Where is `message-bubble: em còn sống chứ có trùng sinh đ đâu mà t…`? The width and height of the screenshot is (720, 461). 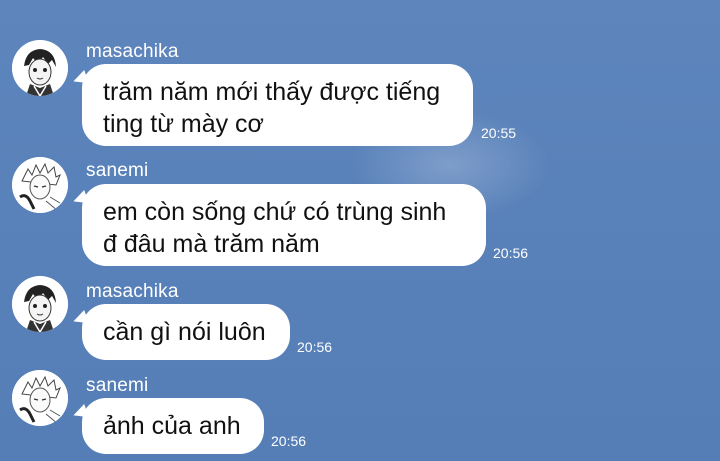
message-bubble: em còn sống chứ có trùng sinh đ đâu mà t… is located at coordinates (284, 225).